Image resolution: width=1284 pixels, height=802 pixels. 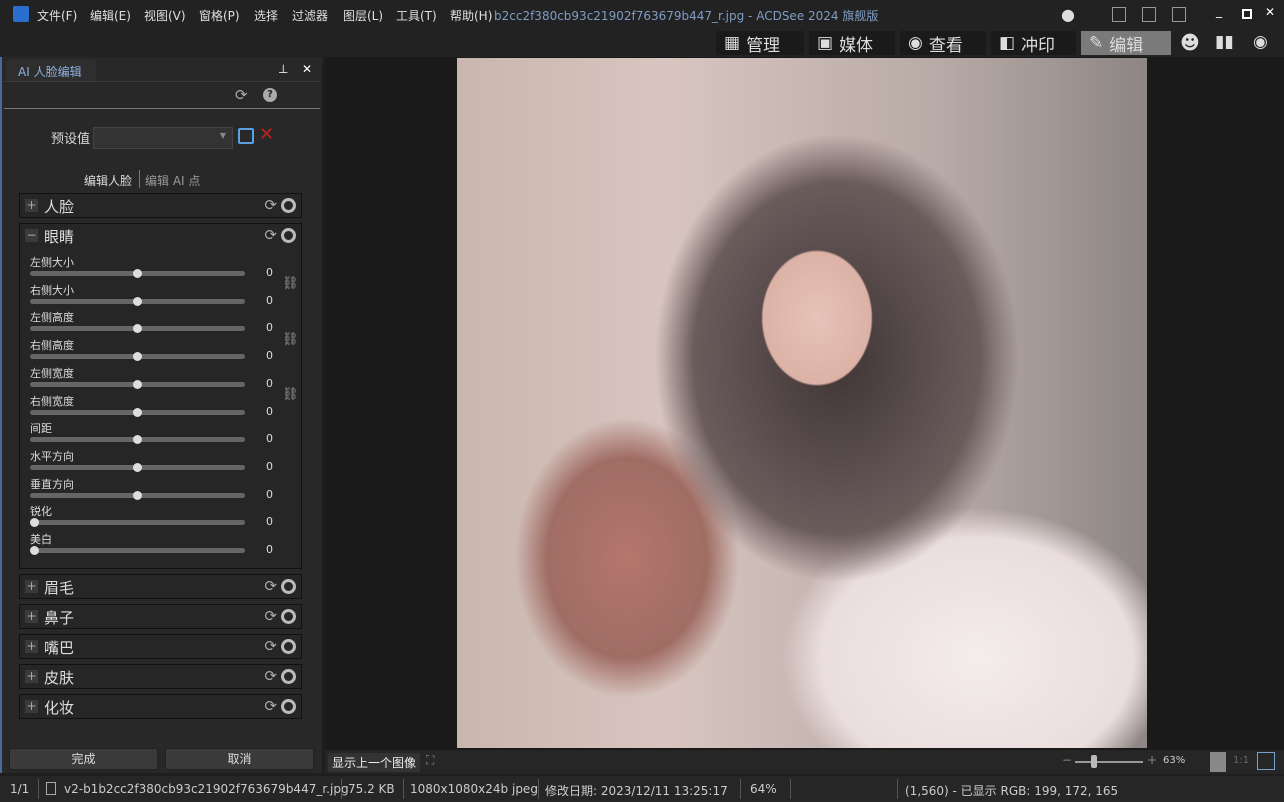 I want to click on menu-item: 图层(L), so click(x=363, y=15).